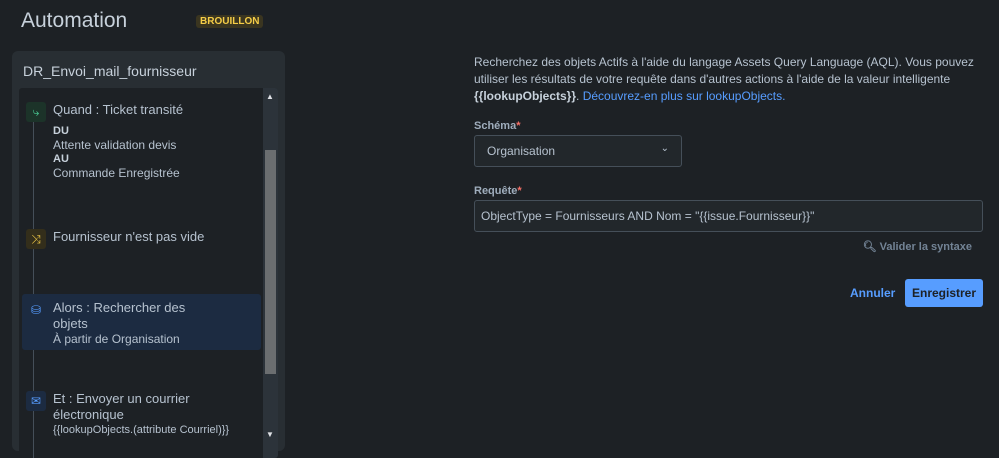 This screenshot has width=999, height=458. I want to click on validate-label: Valider la syntaxe, so click(925, 247).